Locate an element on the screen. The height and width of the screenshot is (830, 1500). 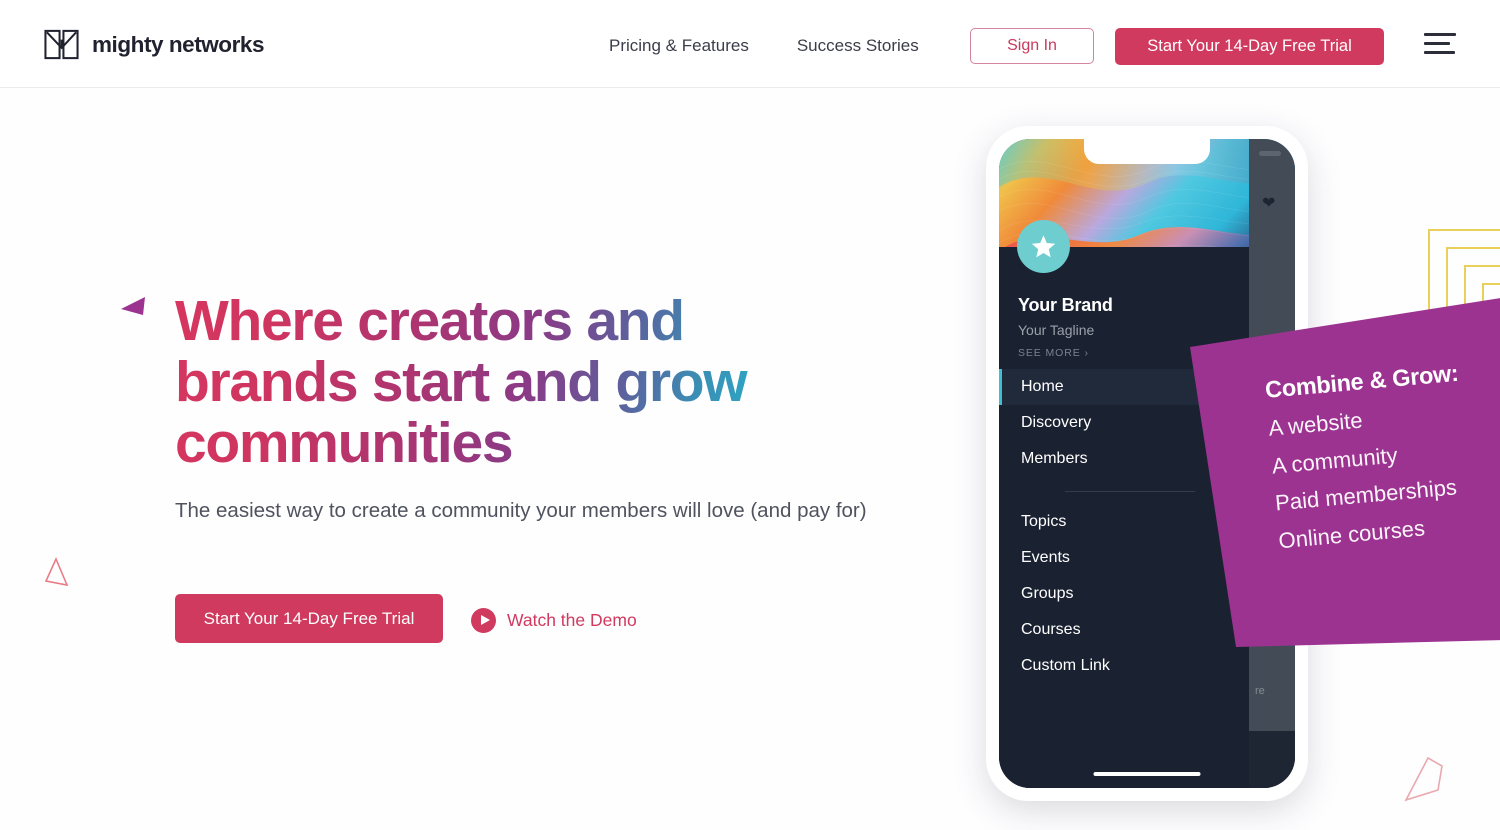
panel-handle is located at coordinates (1270, 153).